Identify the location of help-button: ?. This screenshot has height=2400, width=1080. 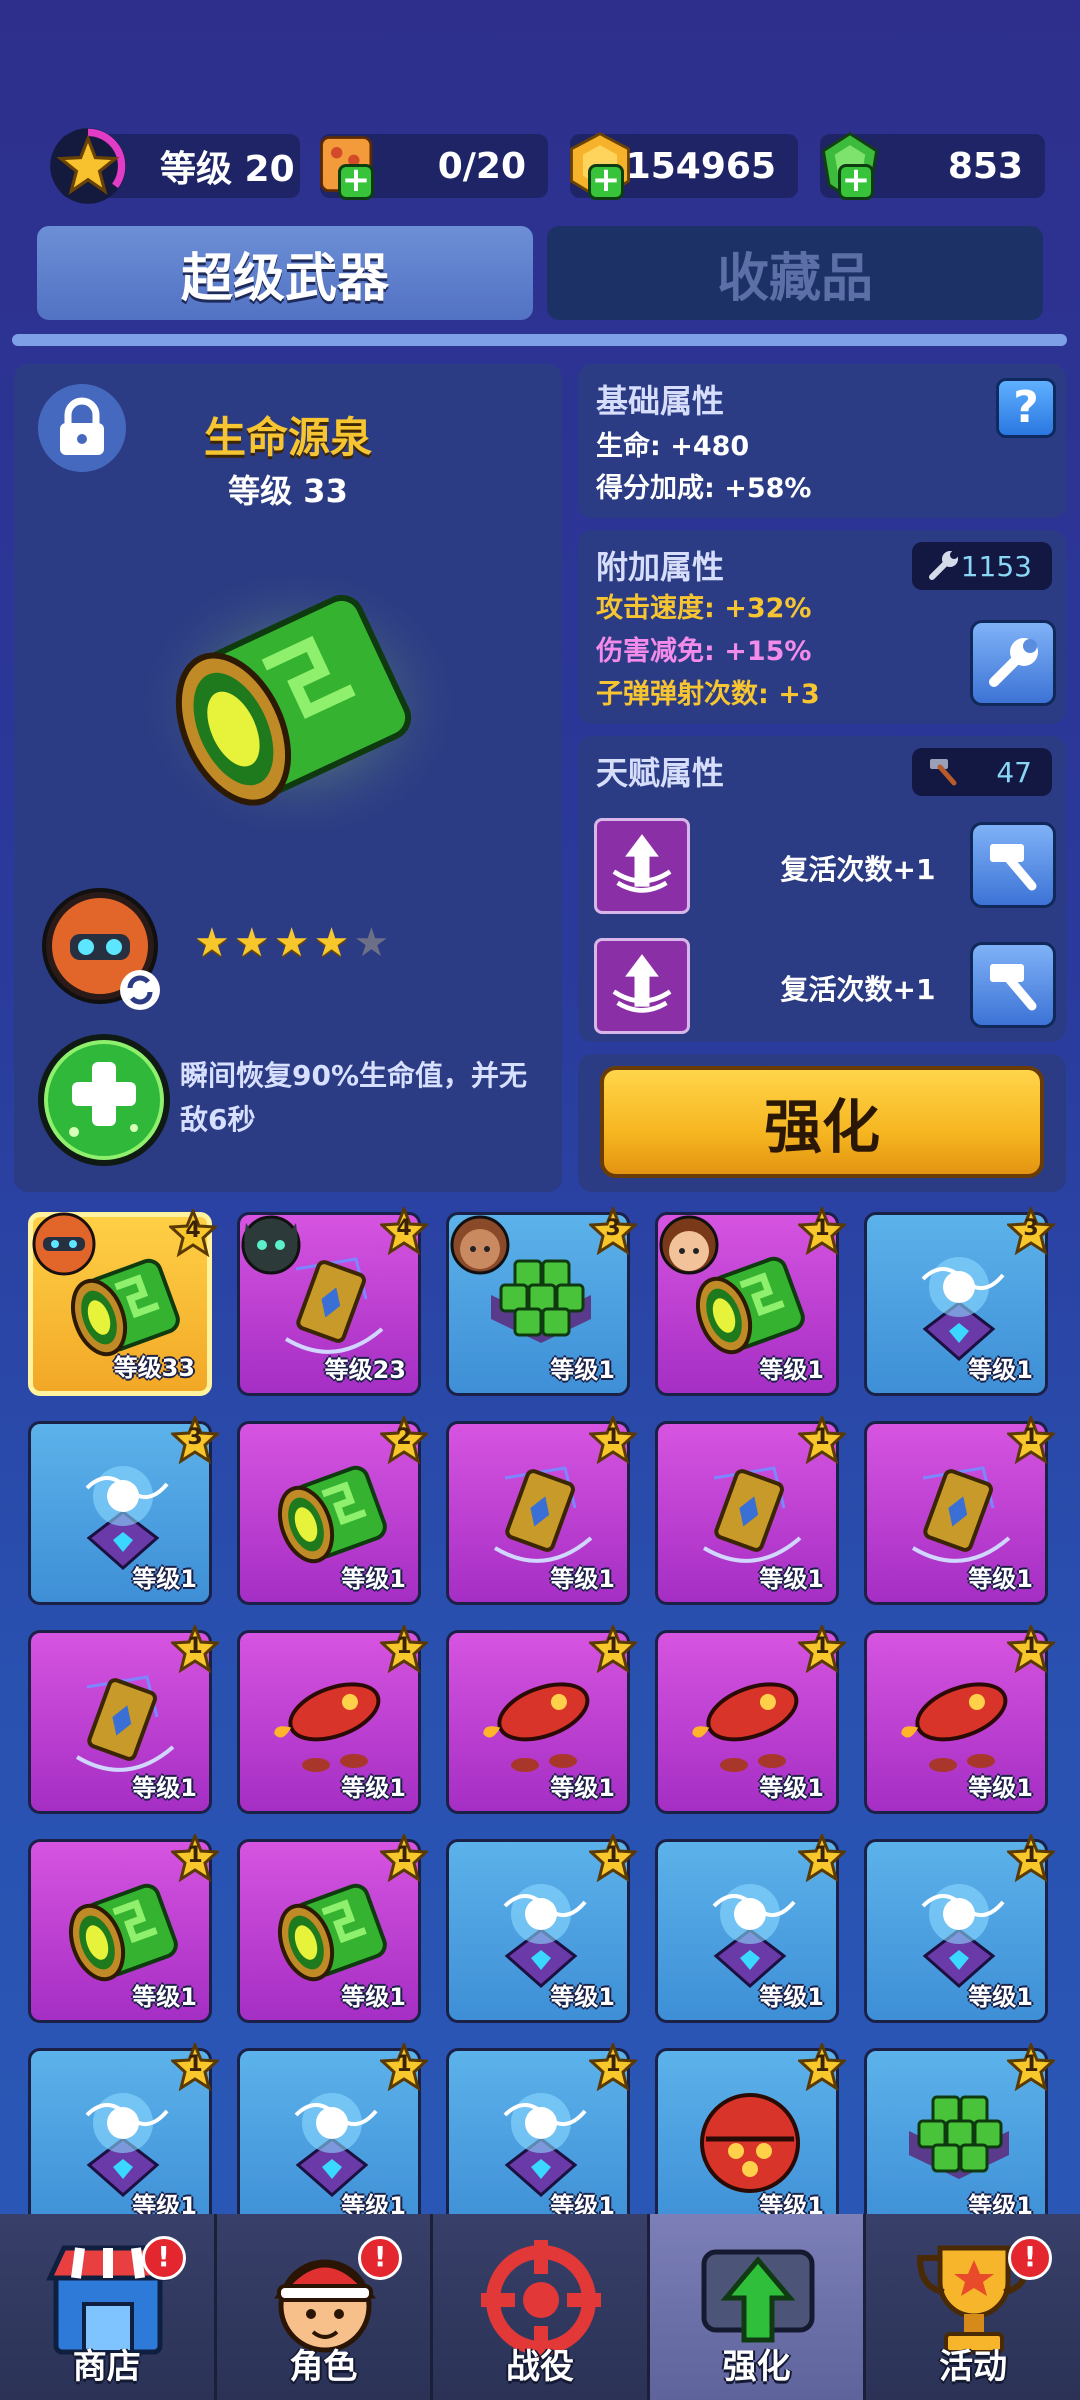
(1026, 408).